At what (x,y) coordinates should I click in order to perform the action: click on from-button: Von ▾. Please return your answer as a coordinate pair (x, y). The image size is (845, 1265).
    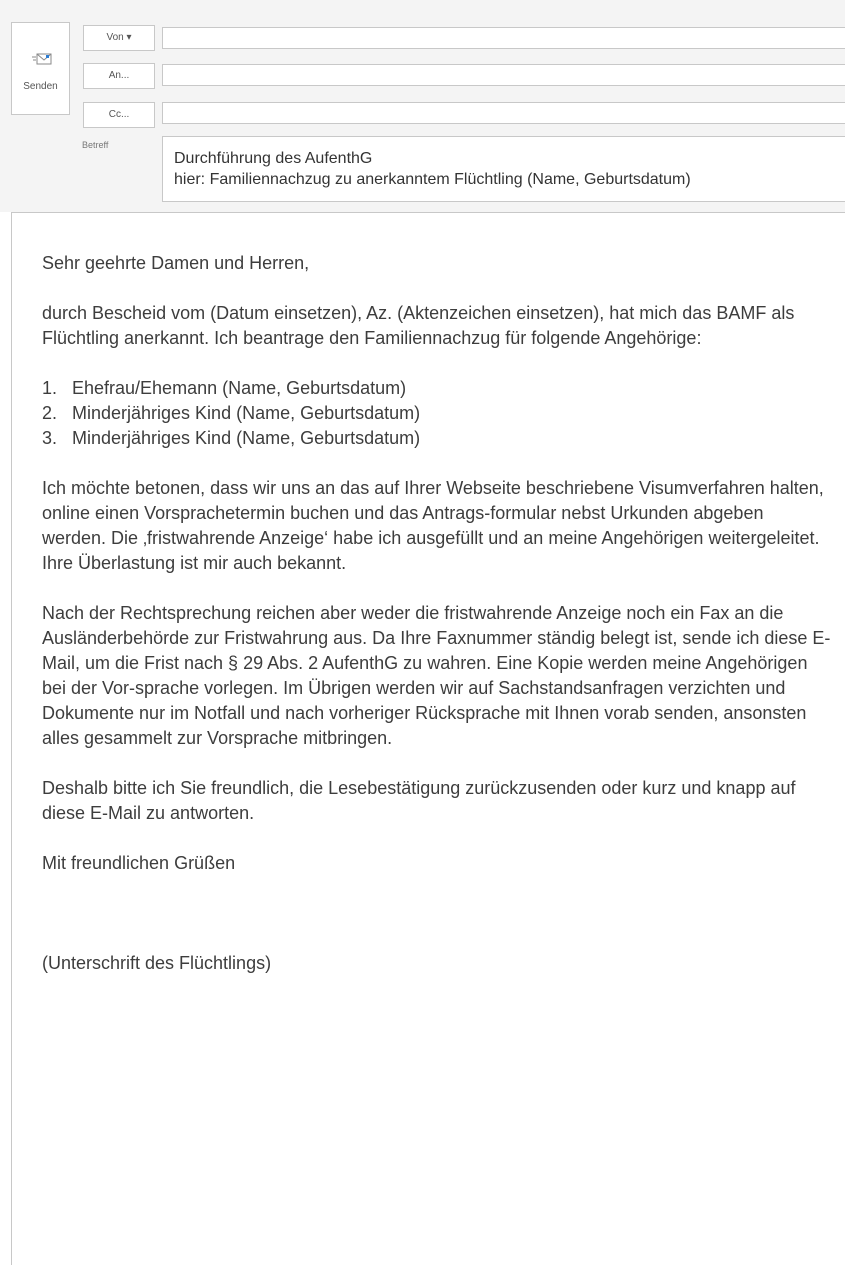
    Looking at the image, I should click on (119, 38).